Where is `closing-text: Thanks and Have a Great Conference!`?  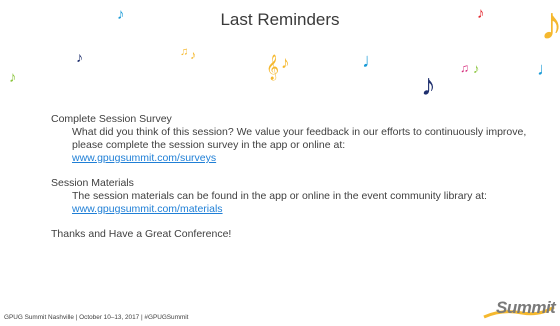
closing-text: Thanks and Have a Great Conference! is located at coordinates (141, 234).